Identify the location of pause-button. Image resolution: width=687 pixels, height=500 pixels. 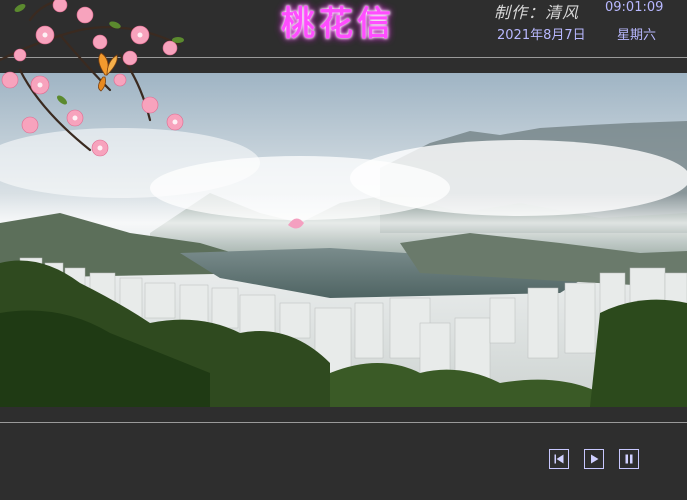
(629, 459).